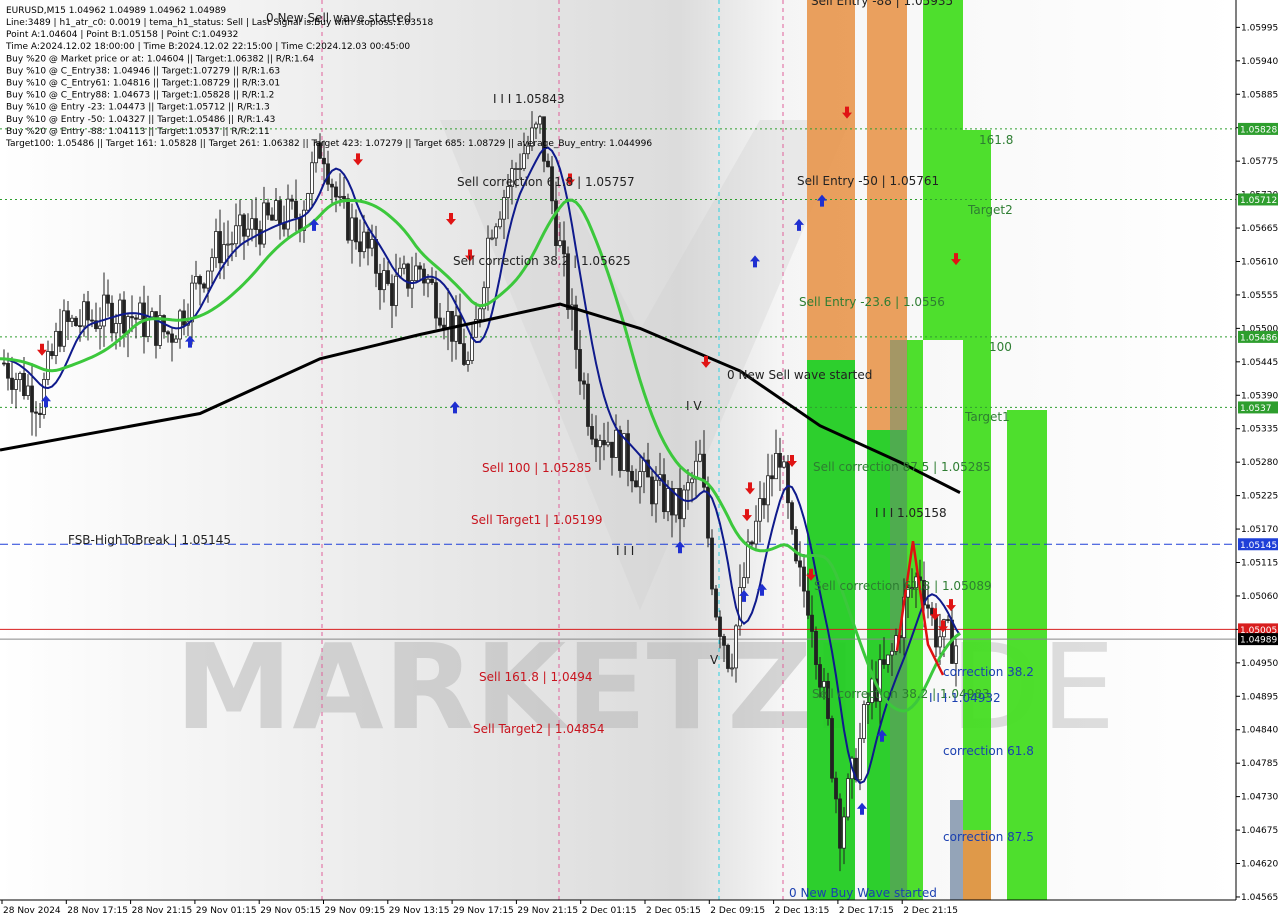 This screenshot has width=1280, height=924. Describe the element at coordinates (911, 513) in the screenshot. I see `level-label: I I I 1.05158` at that location.